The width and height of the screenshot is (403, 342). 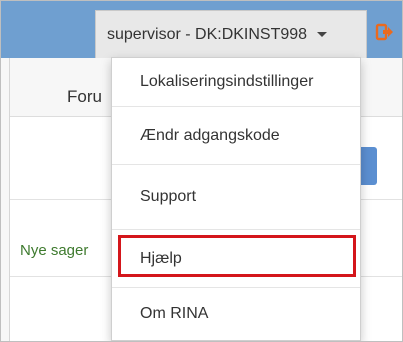 I want to click on menu-item-label: Om RINA, so click(x=174, y=313).